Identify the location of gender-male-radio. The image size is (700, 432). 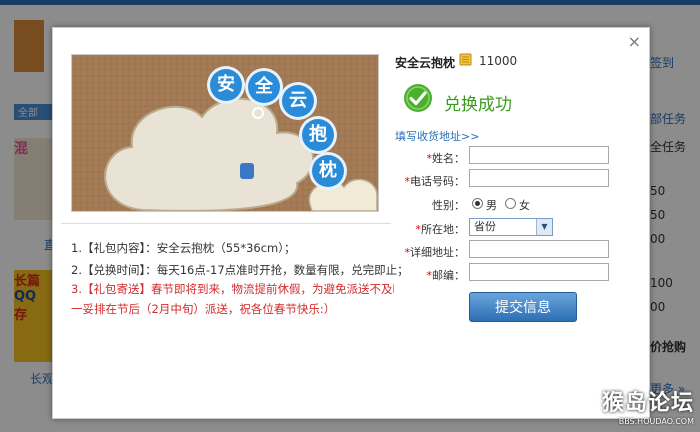
(477, 203).